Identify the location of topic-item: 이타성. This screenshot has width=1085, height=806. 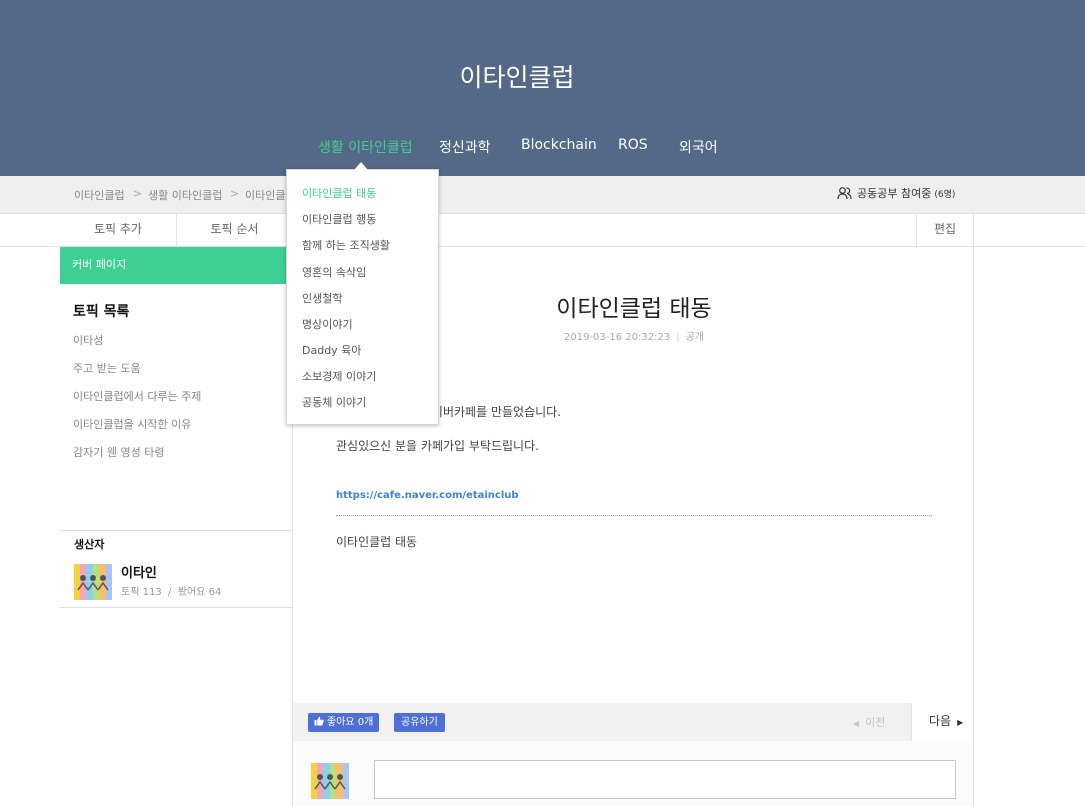
(88, 340).